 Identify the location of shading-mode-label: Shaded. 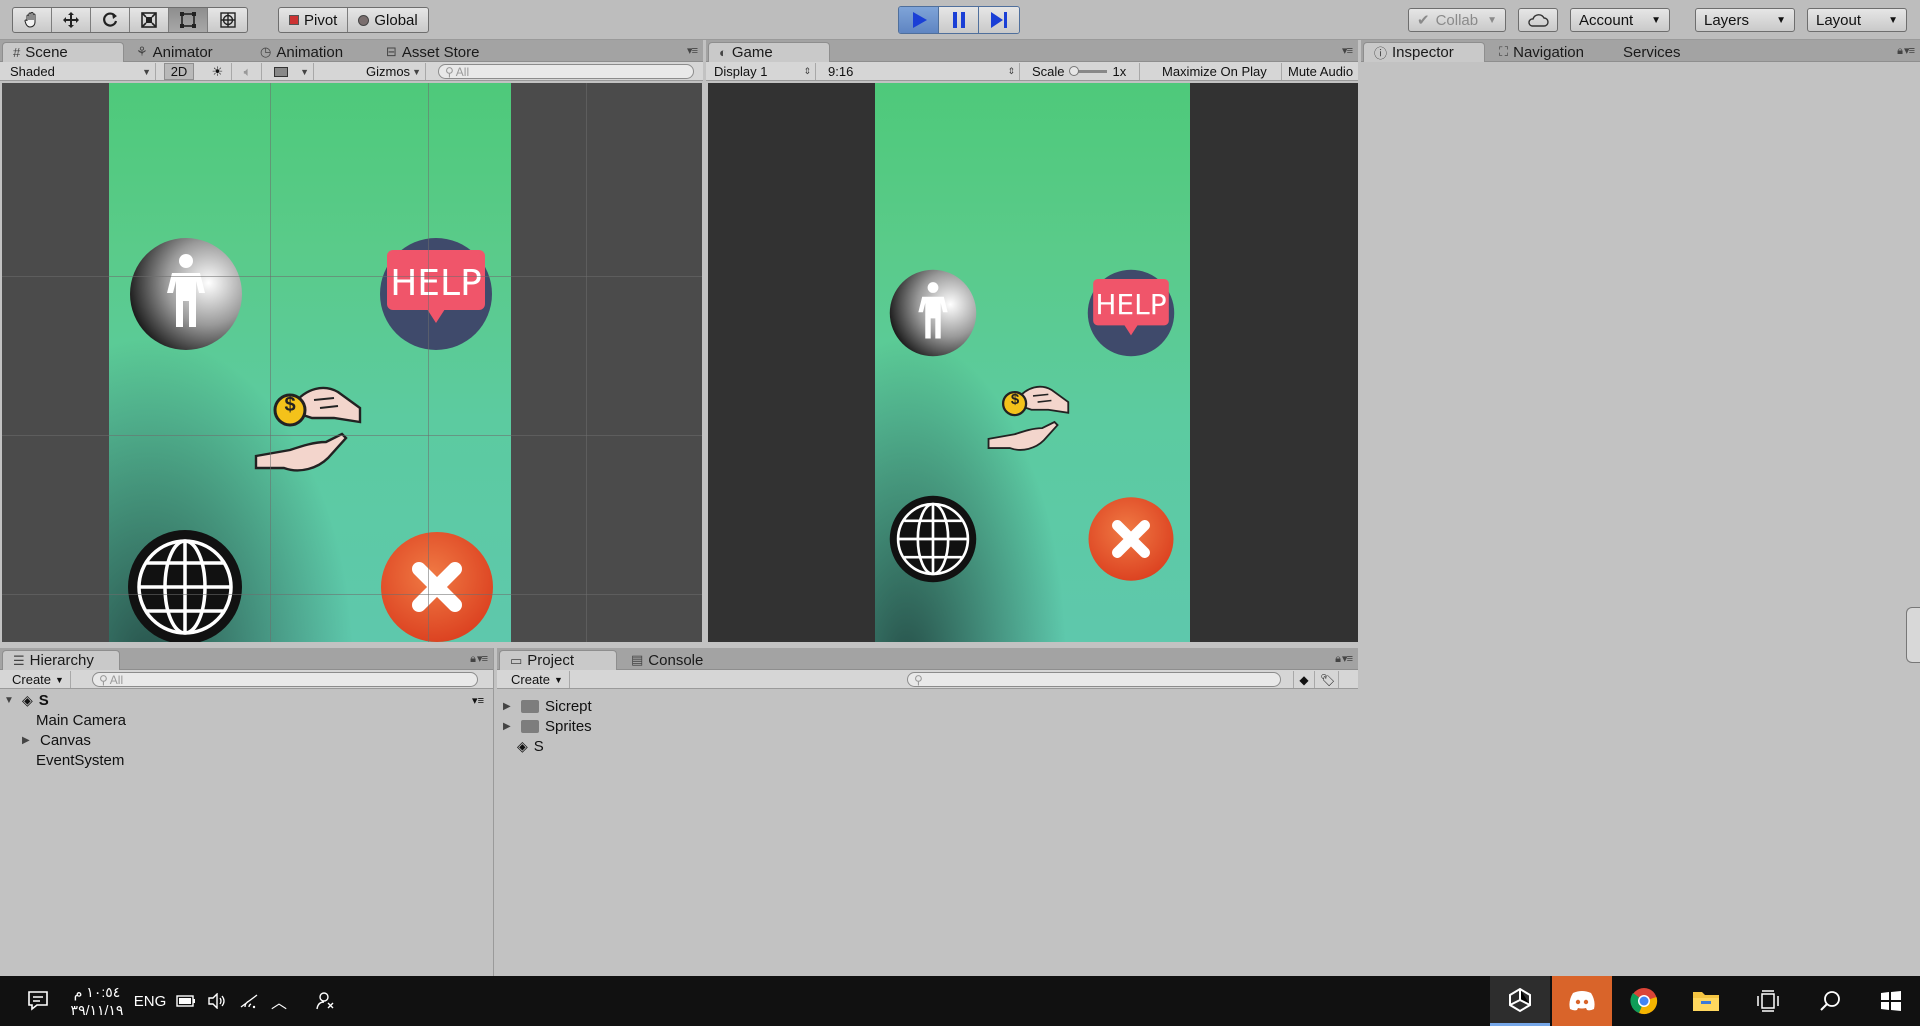
(32, 71).